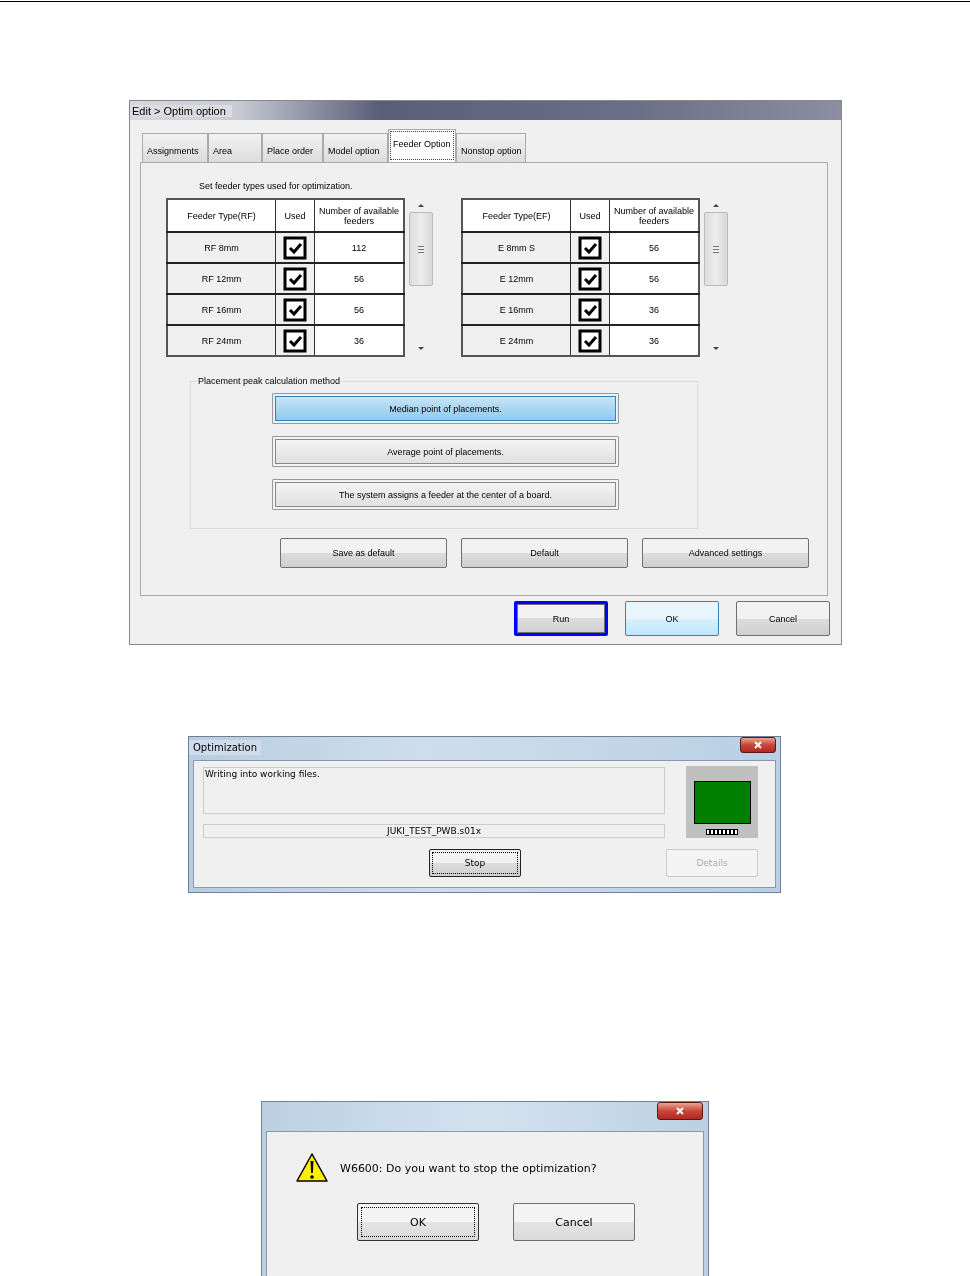 The height and width of the screenshot is (1276, 970). Describe the element at coordinates (725, 553) in the screenshot. I see `settings-button: Advanced settings` at that location.